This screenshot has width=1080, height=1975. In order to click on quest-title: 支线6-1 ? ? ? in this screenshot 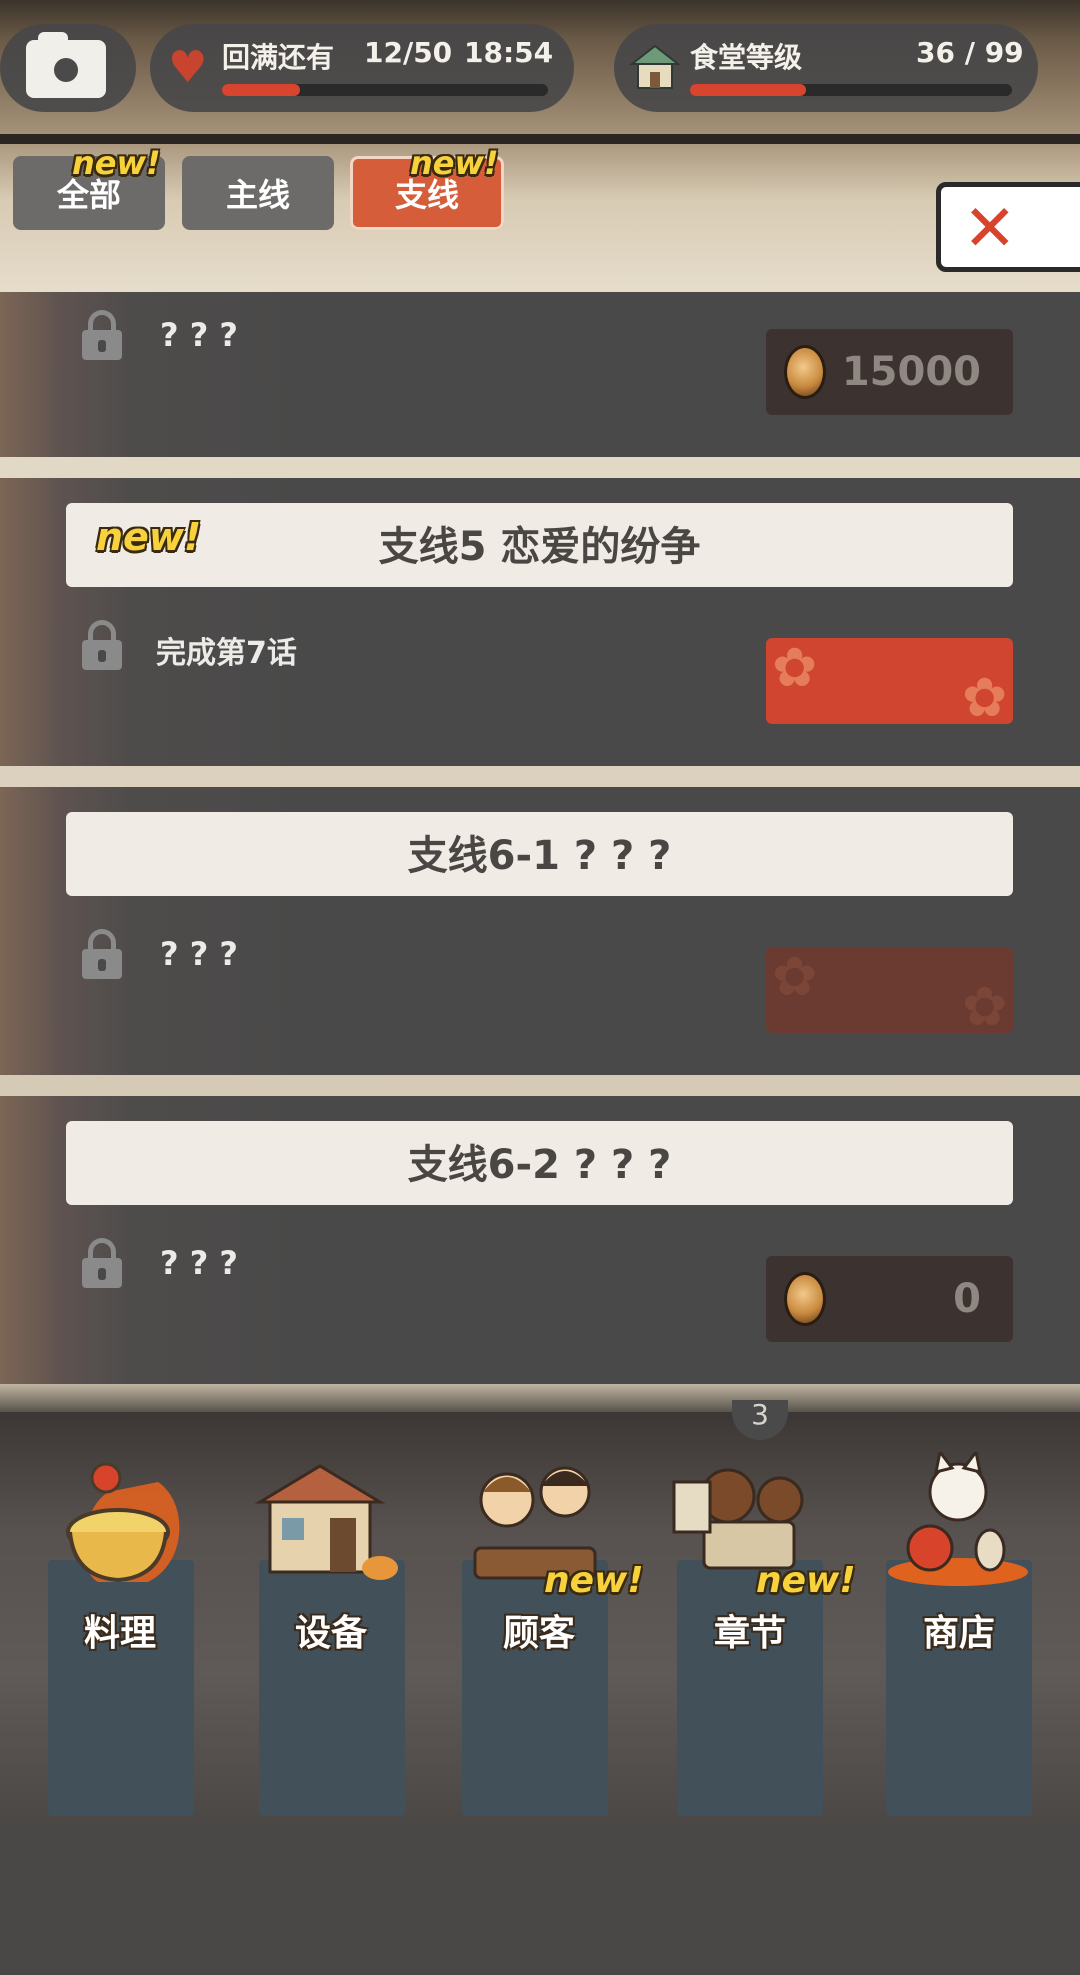, I will do `click(539, 854)`.